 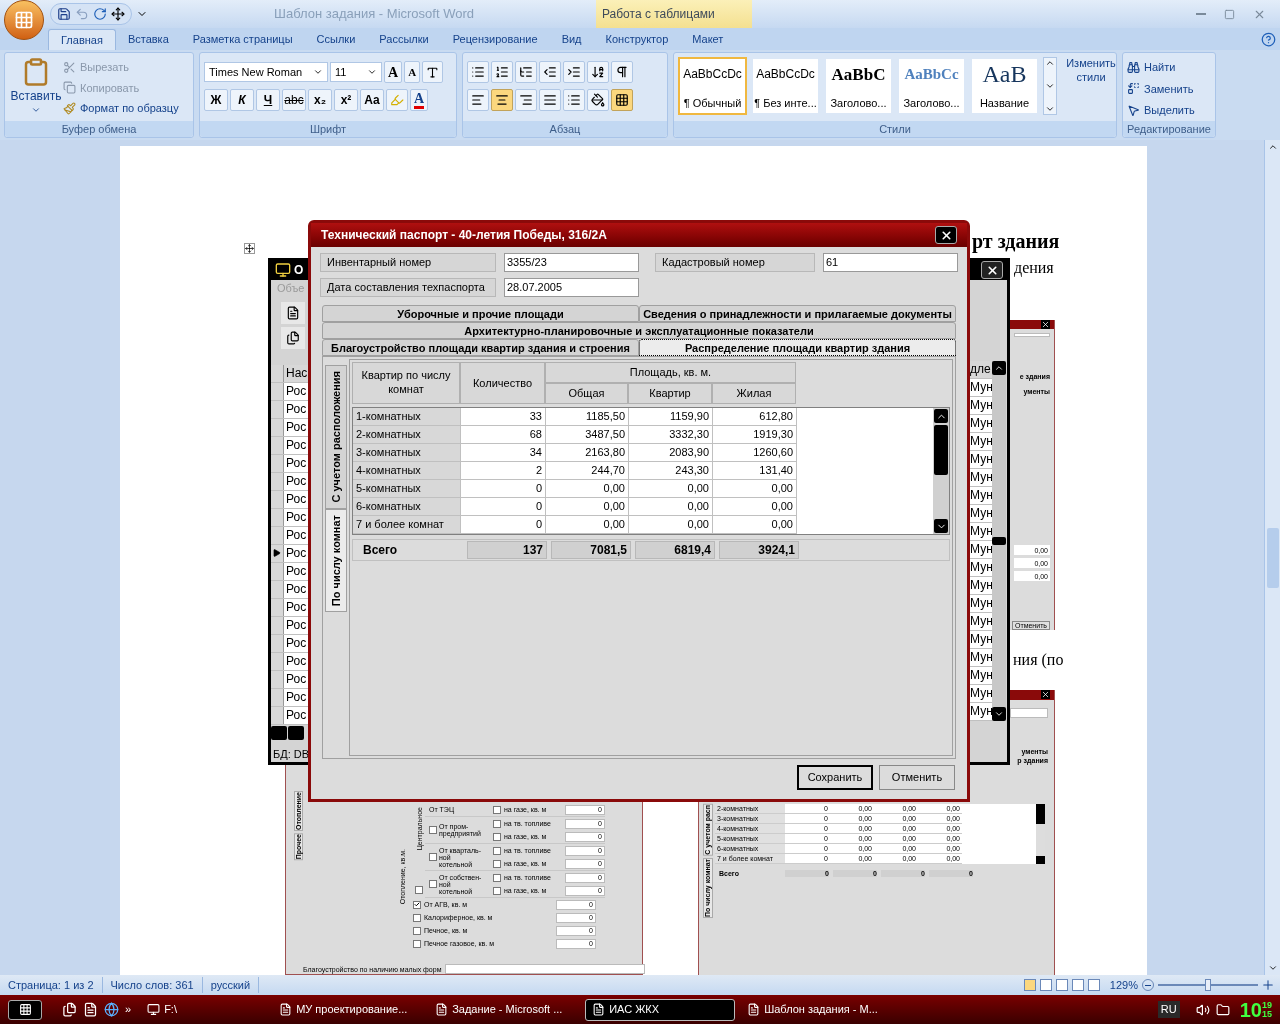 I want to click on format-painter-button: Формат по образцу, so click(x=121, y=108).